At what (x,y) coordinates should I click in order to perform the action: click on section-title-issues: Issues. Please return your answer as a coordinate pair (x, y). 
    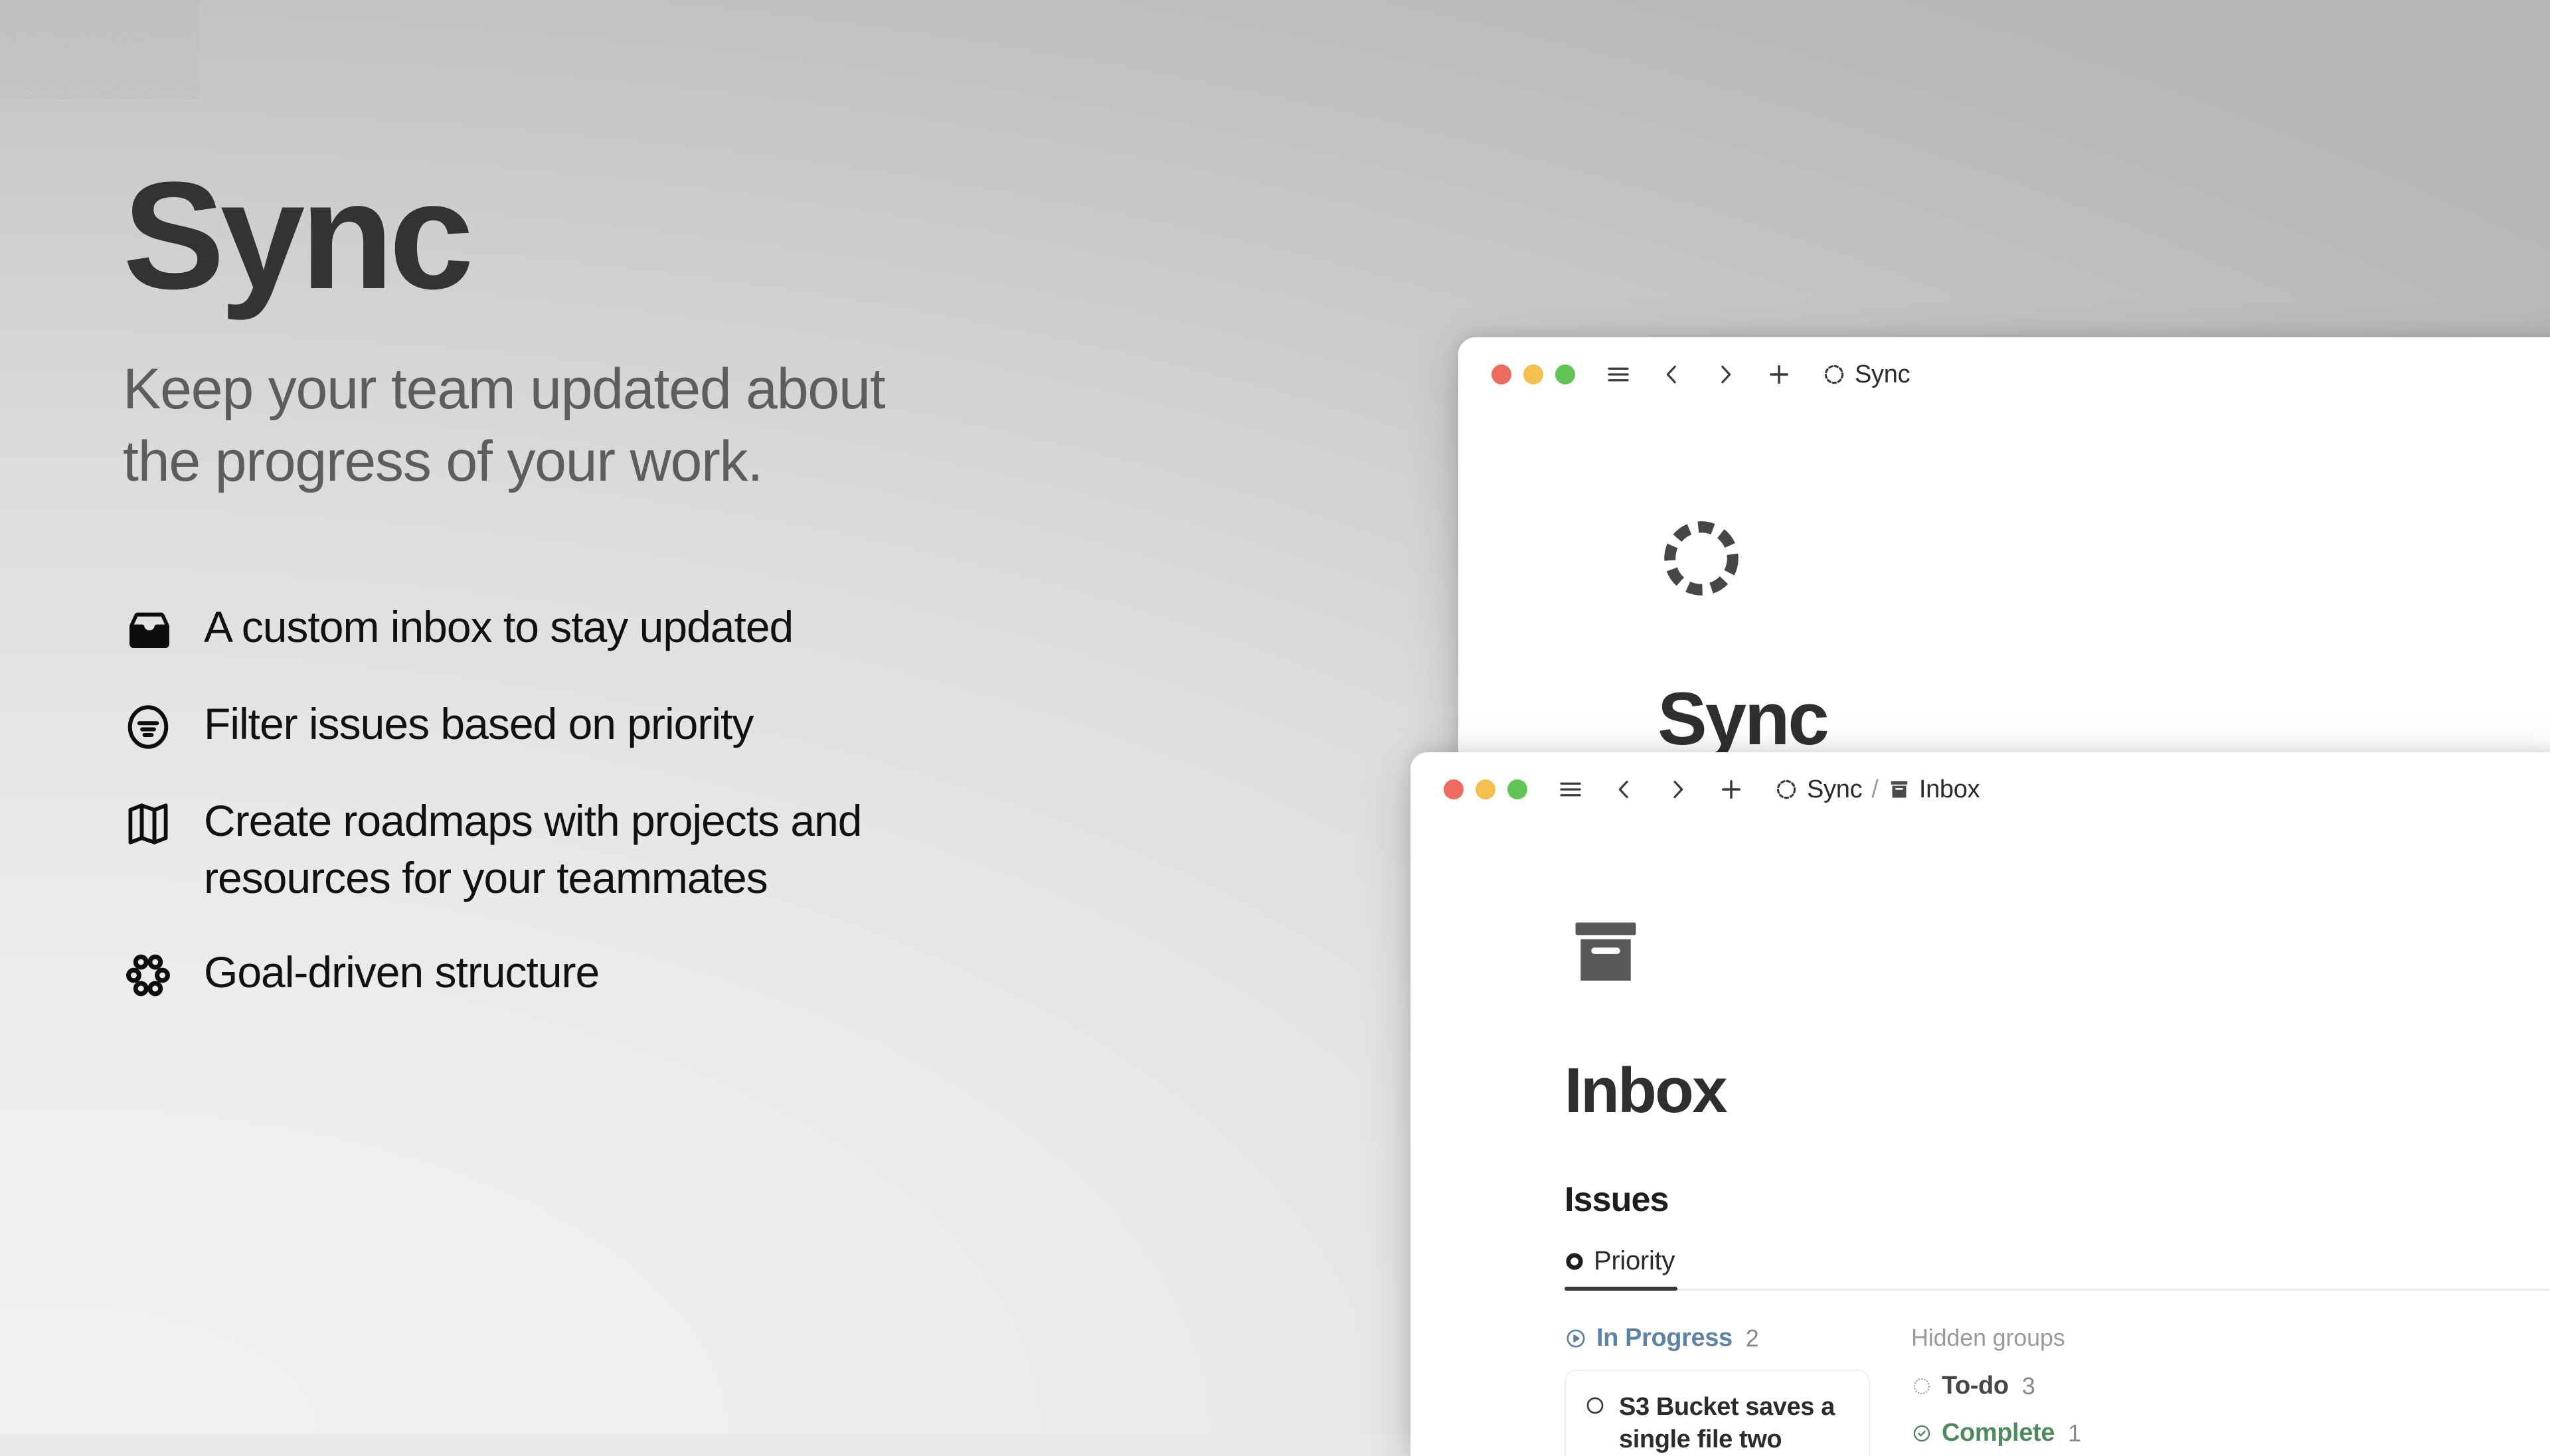
    Looking at the image, I should click on (1617, 1199).